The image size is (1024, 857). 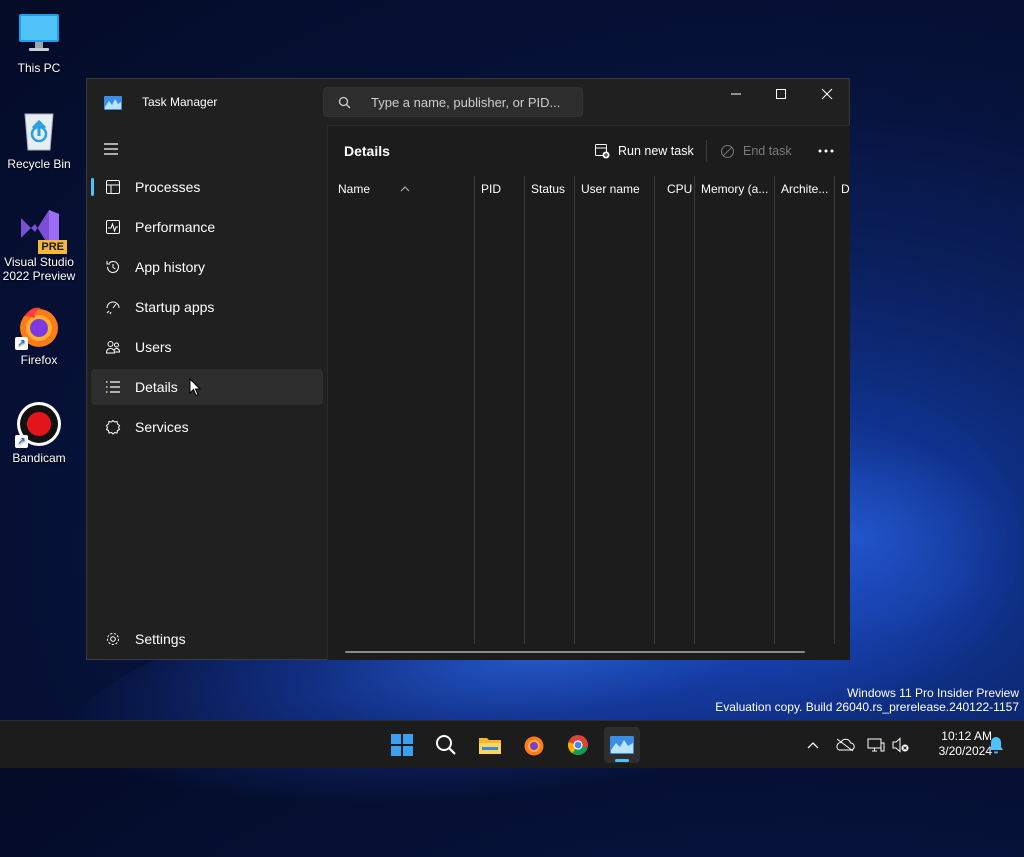 What do you see at coordinates (153, 347) in the screenshot?
I see `sidebar-item-label: Users` at bounding box center [153, 347].